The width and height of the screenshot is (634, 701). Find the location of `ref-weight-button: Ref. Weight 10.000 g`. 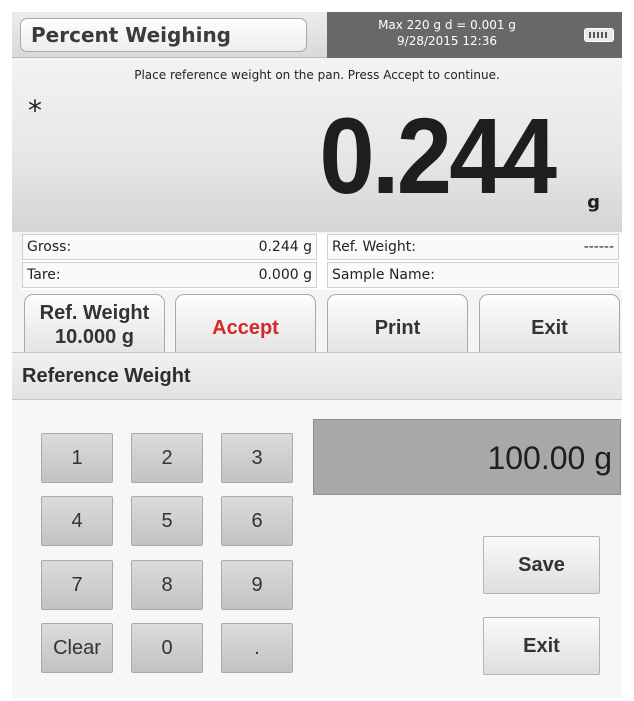

ref-weight-button: Ref. Weight 10.000 g is located at coordinates (94, 324).